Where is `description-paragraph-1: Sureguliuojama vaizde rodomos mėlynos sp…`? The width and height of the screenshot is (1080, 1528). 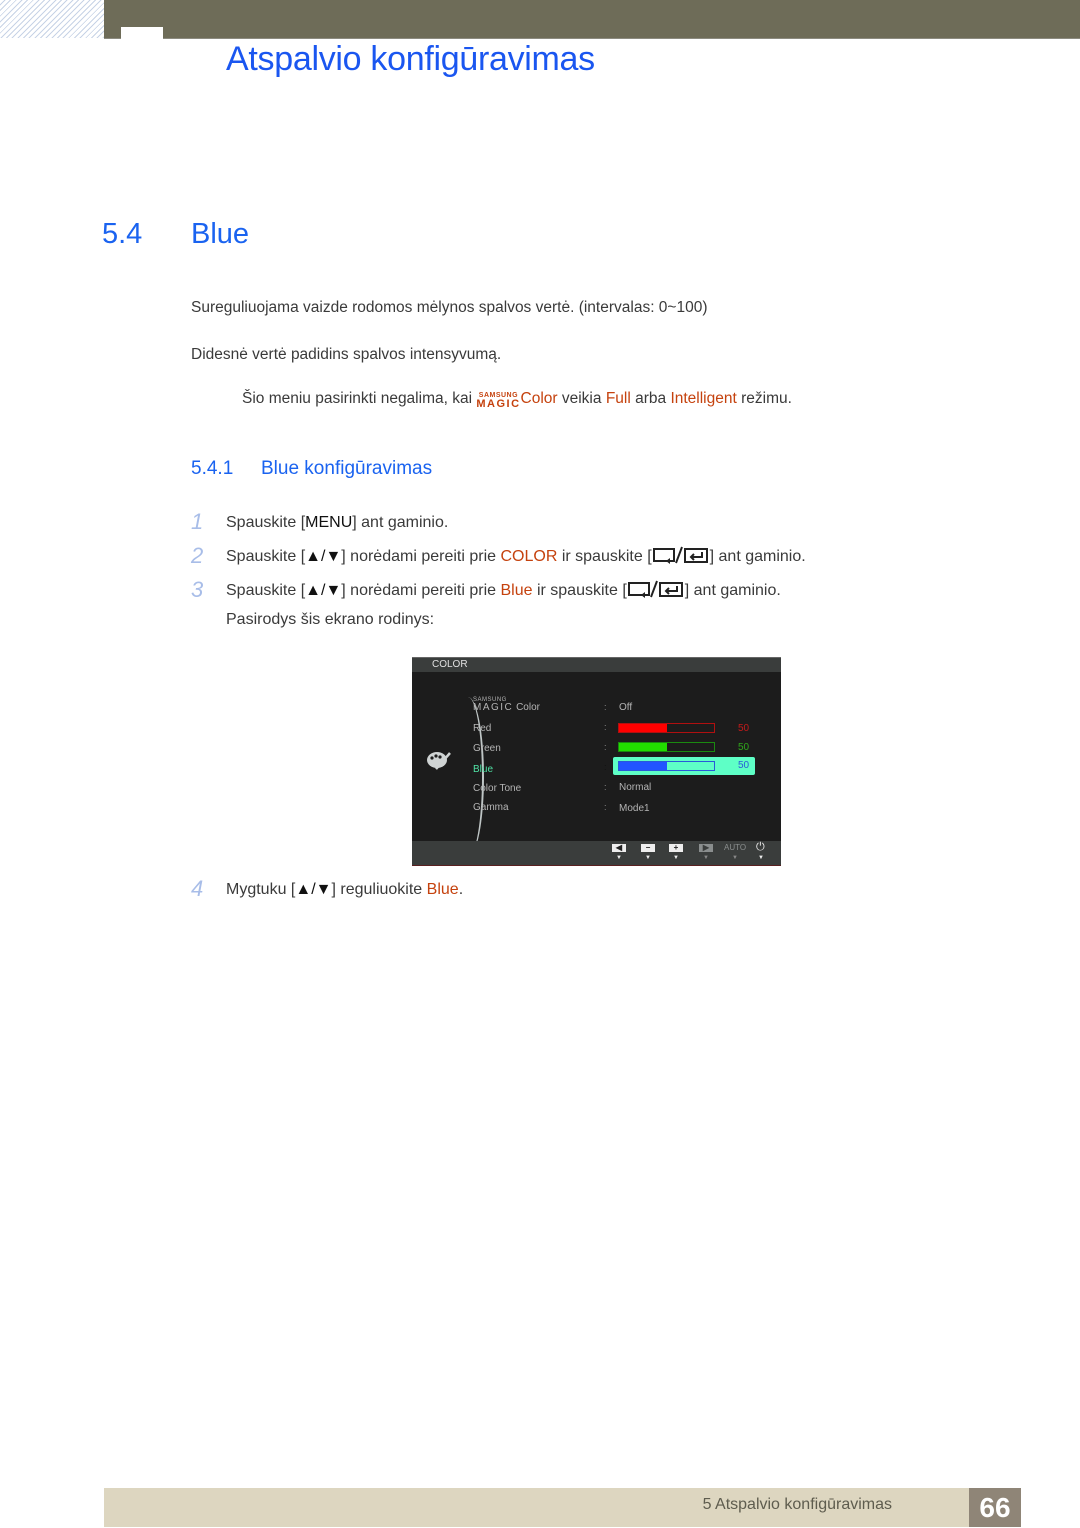 description-paragraph-1: Sureguliuojama vaizde rodomos mėlynos sp… is located at coordinates (449, 307).